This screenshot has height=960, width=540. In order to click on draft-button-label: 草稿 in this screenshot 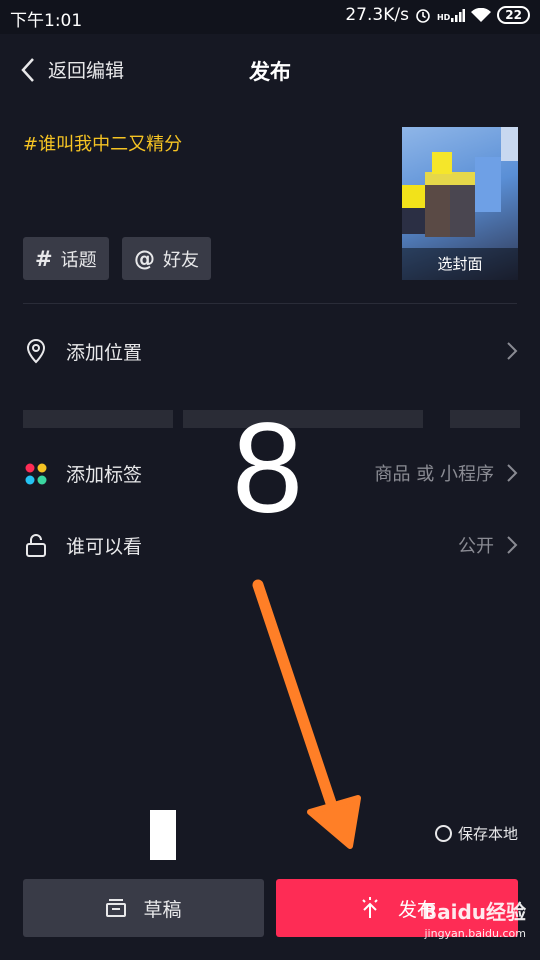, I will do `click(162, 909)`.